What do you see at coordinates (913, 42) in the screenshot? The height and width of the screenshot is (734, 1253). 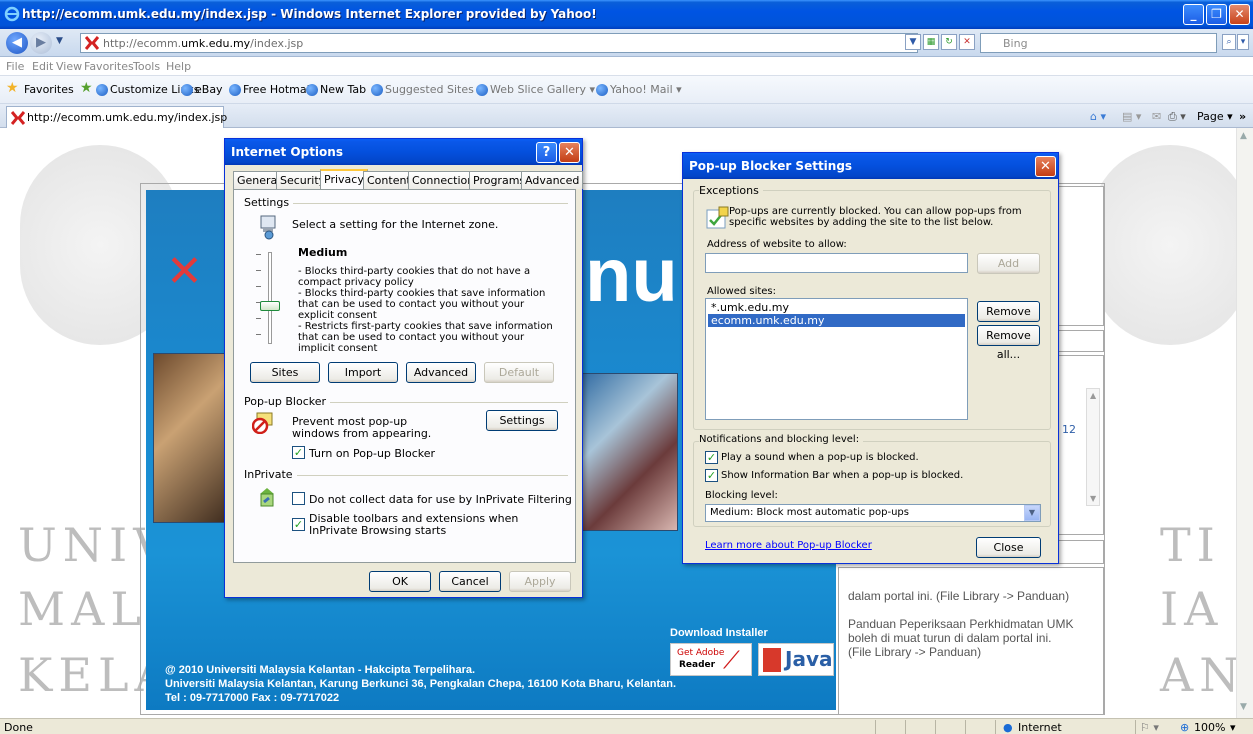 I see `url-dropdown-icon: ▼` at bounding box center [913, 42].